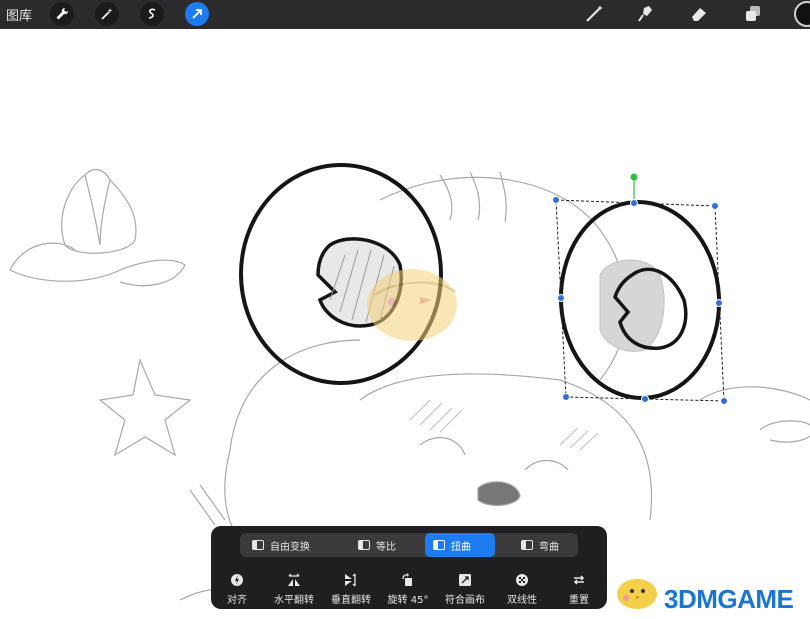 The image size is (810, 619). I want to click on transform-arrow-icon, so click(197, 14).